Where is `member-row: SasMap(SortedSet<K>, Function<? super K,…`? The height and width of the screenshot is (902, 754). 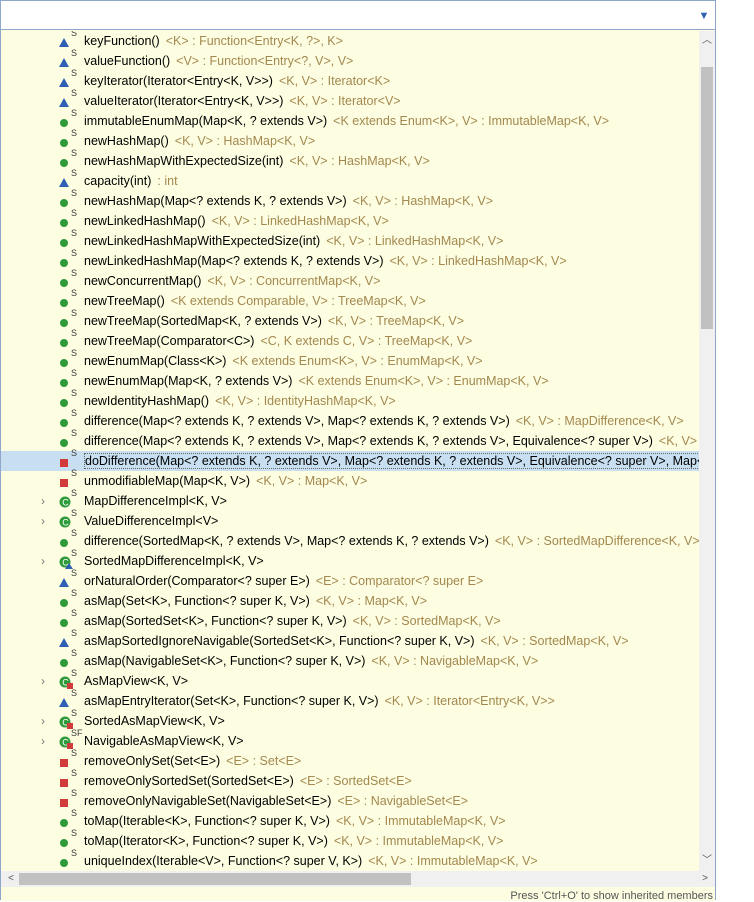 member-row: SasMap(SortedSet<K>, Function<? super K,… is located at coordinates (350, 619).